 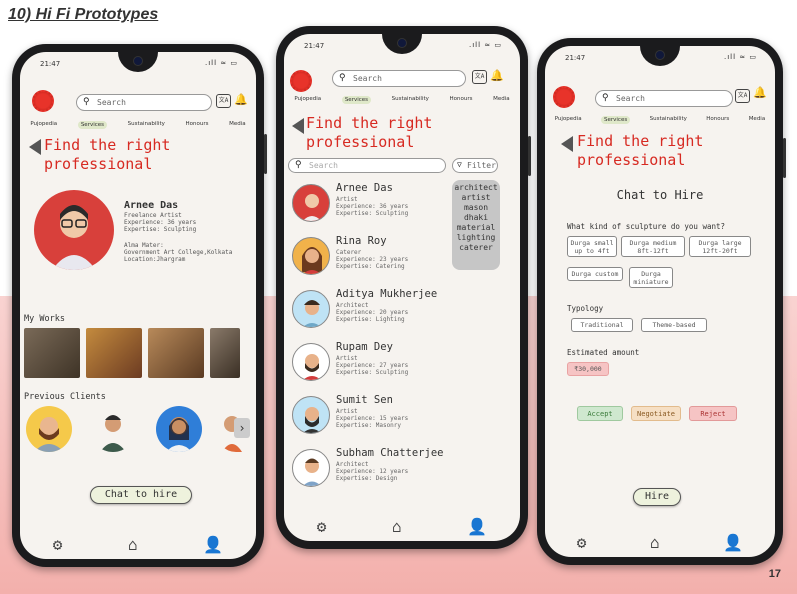 What do you see at coordinates (602, 325) in the screenshot?
I see `option-traditional: Traditional` at bounding box center [602, 325].